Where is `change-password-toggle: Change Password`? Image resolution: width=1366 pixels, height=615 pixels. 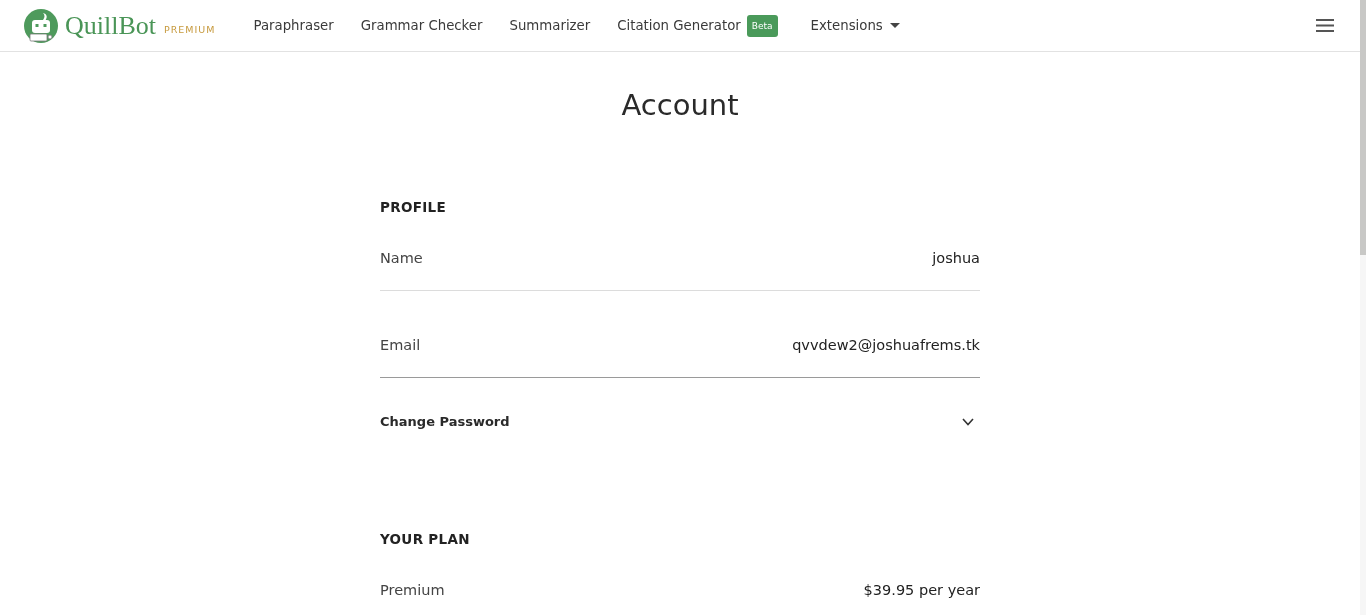
change-password-toggle: Change Password is located at coordinates (680, 415).